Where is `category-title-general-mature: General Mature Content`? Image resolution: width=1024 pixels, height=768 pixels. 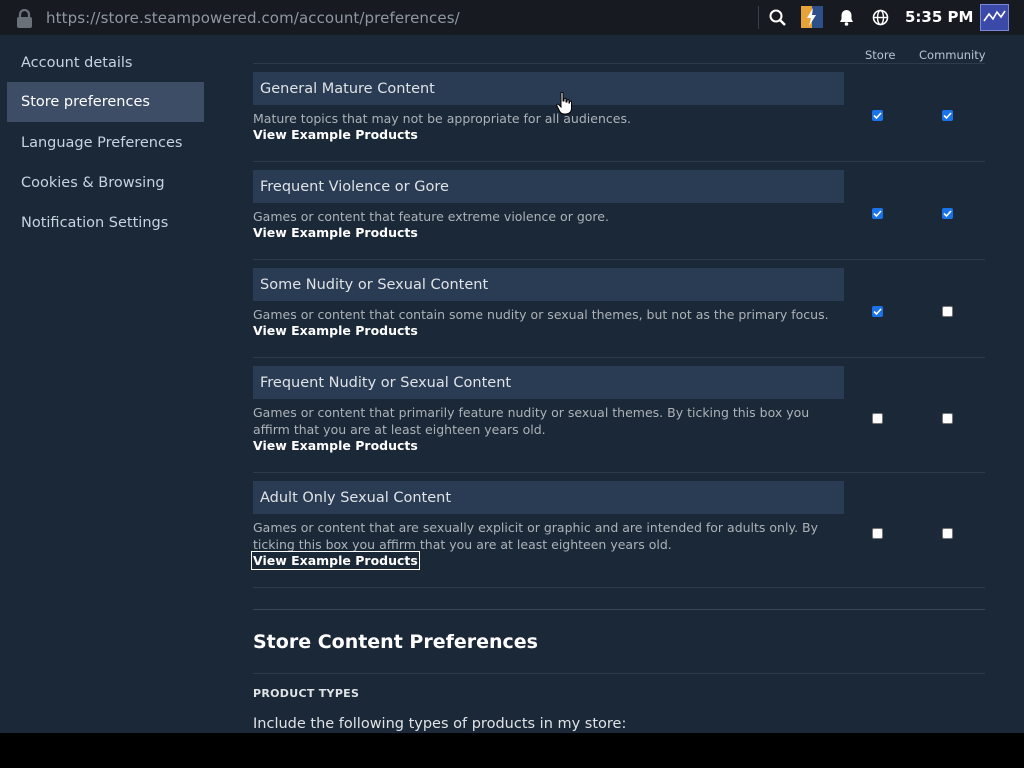 category-title-general-mature: General Mature Content is located at coordinates (548, 88).